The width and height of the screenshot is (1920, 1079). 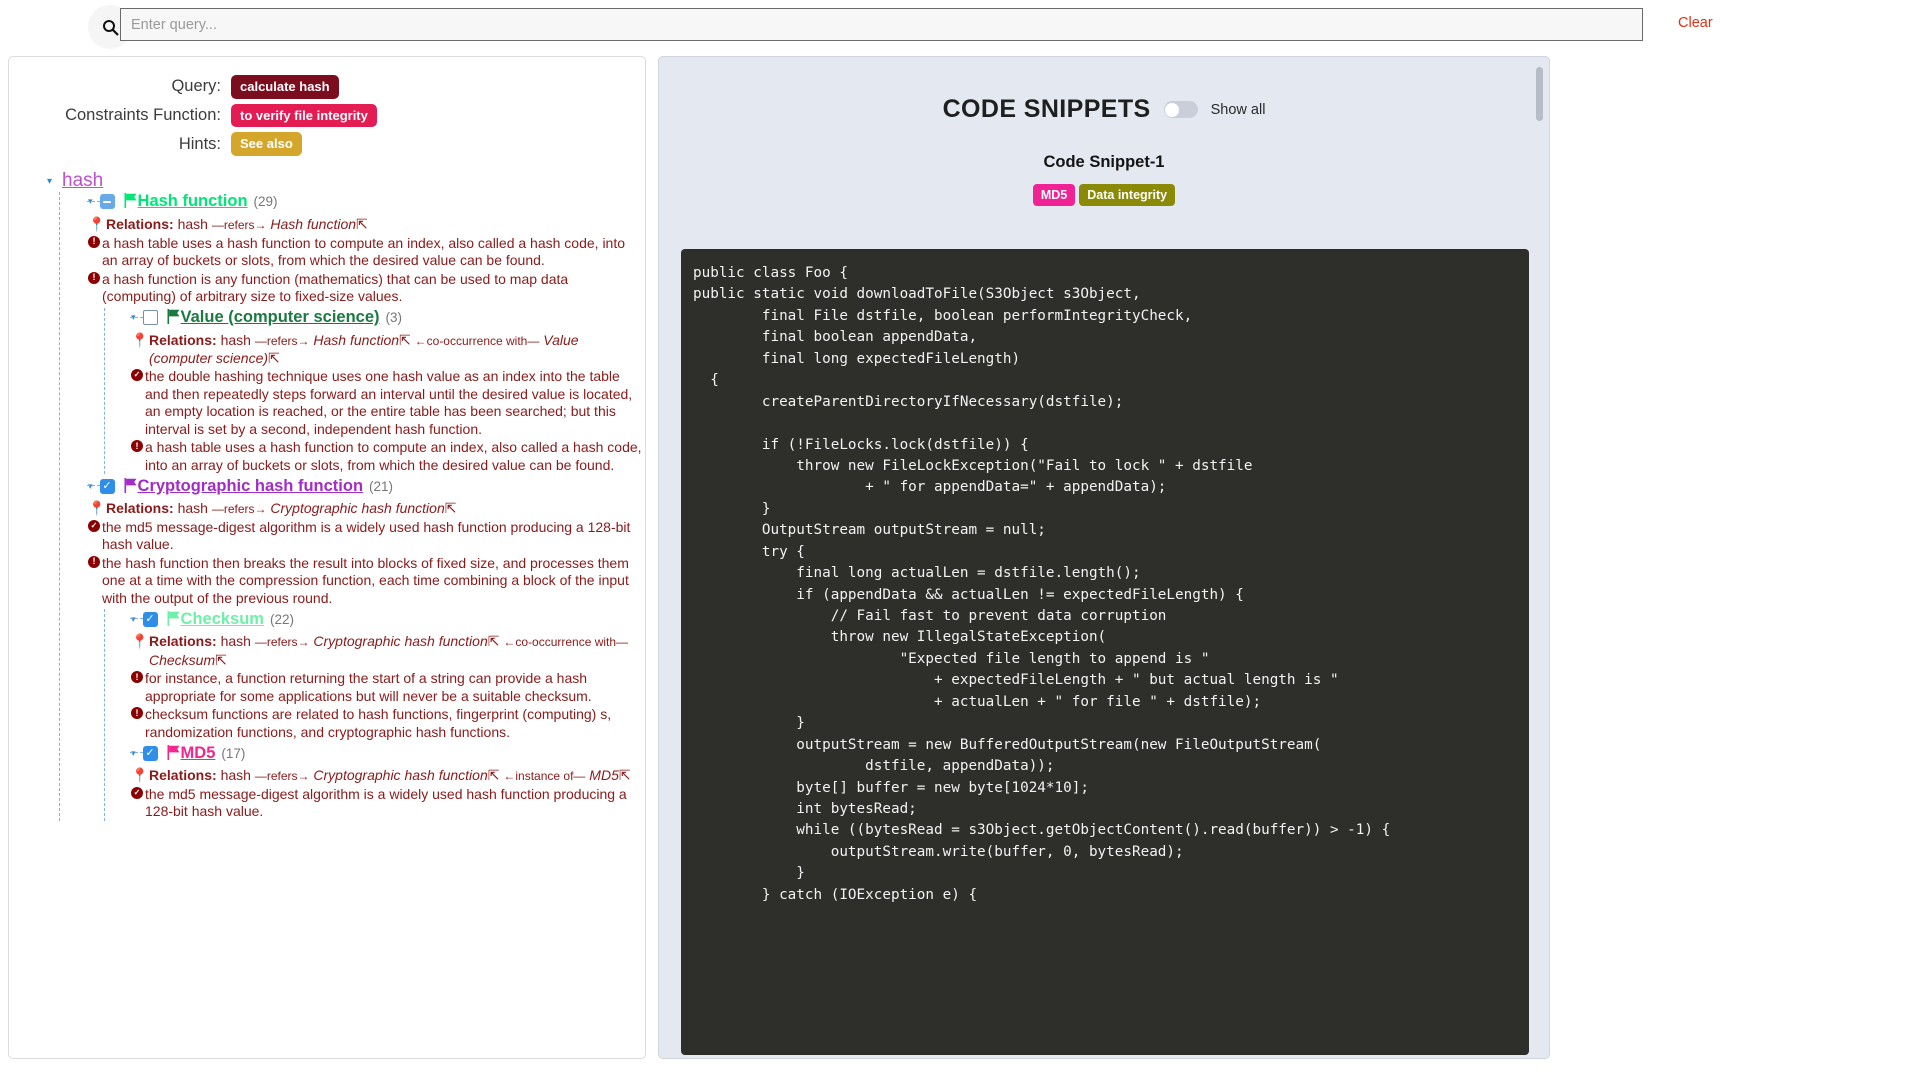 I want to click on relation-object-2: Checksum, so click(x=182, y=659).